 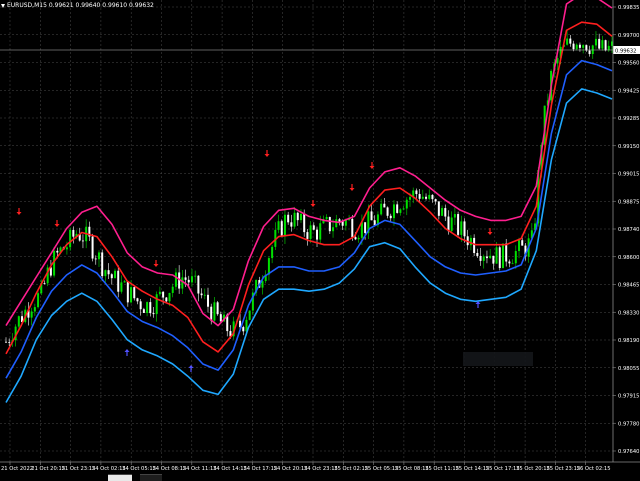 What do you see at coordinates (628, 8) in the screenshot?
I see `price-tick-label: 0.99835` at bounding box center [628, 8].